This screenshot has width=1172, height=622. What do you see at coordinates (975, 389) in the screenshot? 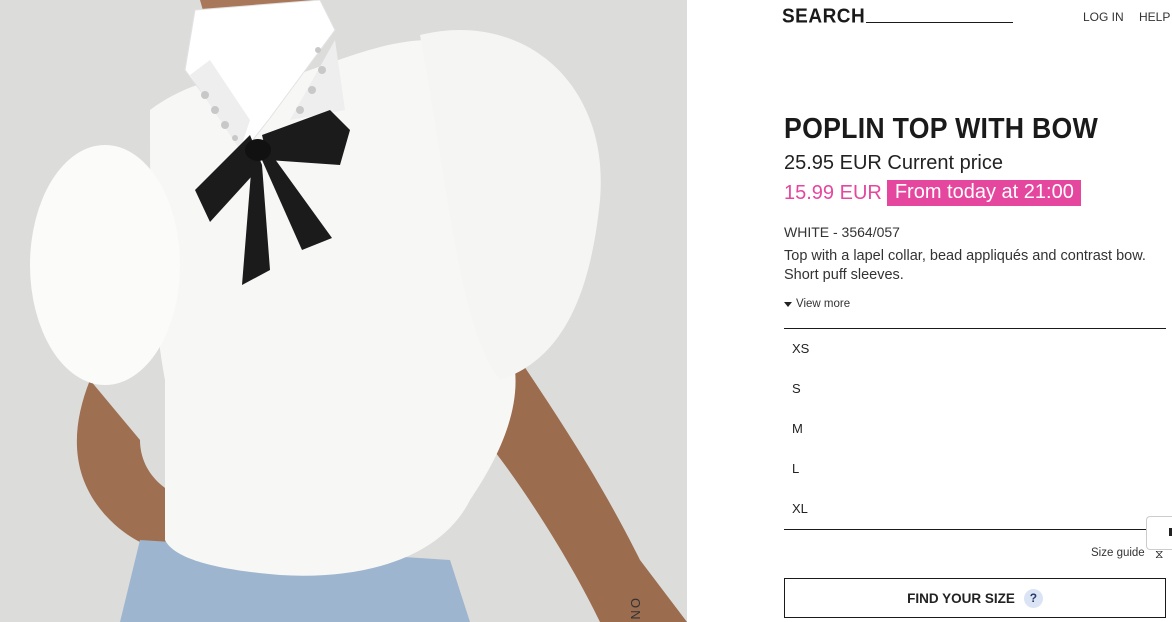
I see `size-option-s: S` at bounding box center [975, 389].